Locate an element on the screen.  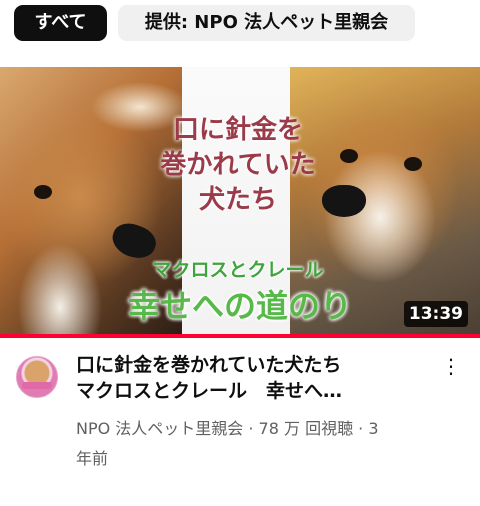
more-vert-icon: ⋮ is located at coordinates (451, 366).